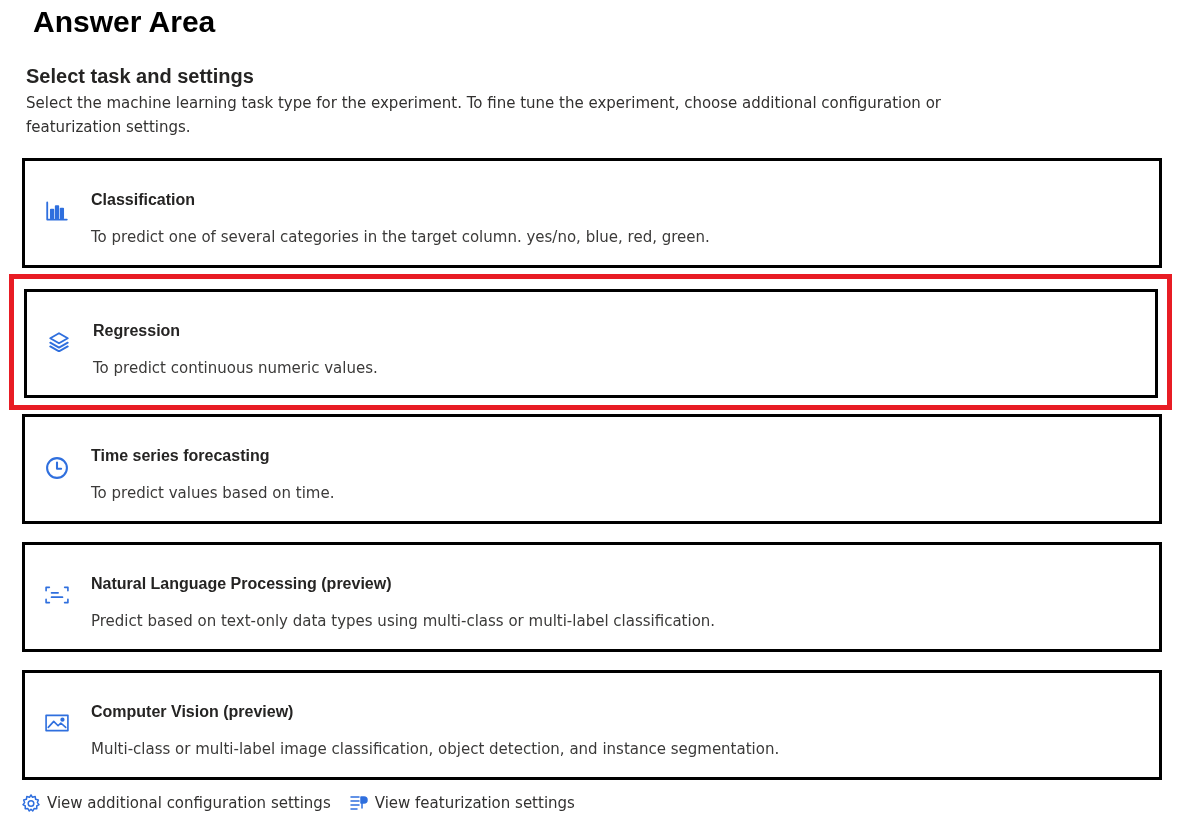 The image size is (1184, 835). What do you see at coordinates (57, 723) in the screenshot?
I see `image-icon` at bounding box center [57, 723].